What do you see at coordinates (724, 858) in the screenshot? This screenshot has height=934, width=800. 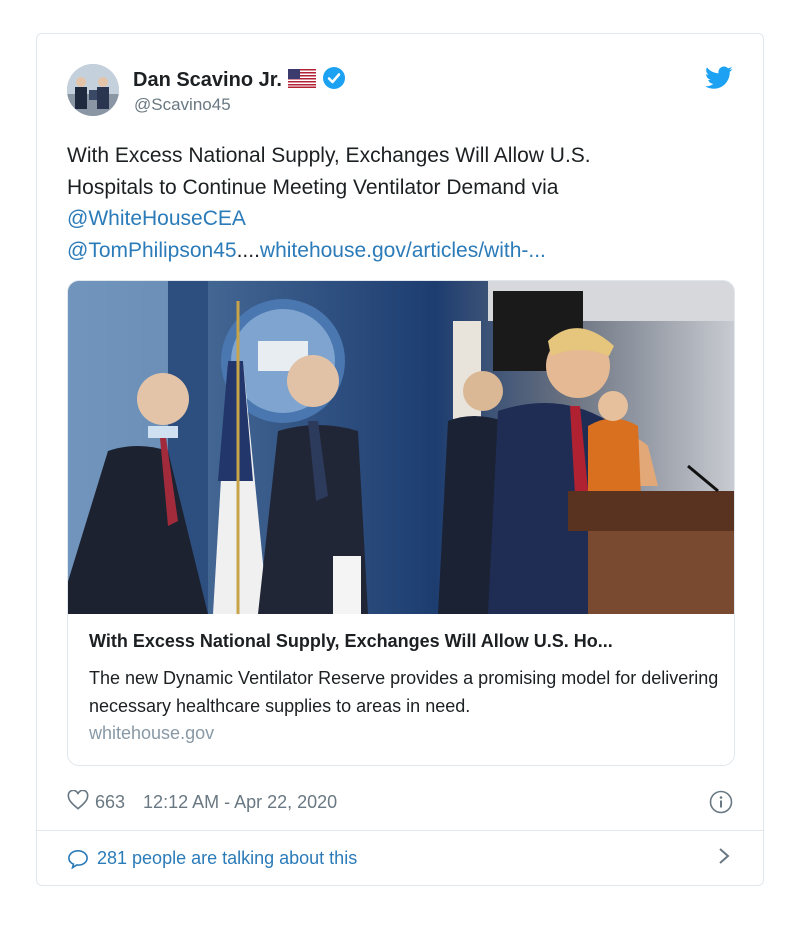 I see `chevron-right-icon` at bounding box center [724, 858].